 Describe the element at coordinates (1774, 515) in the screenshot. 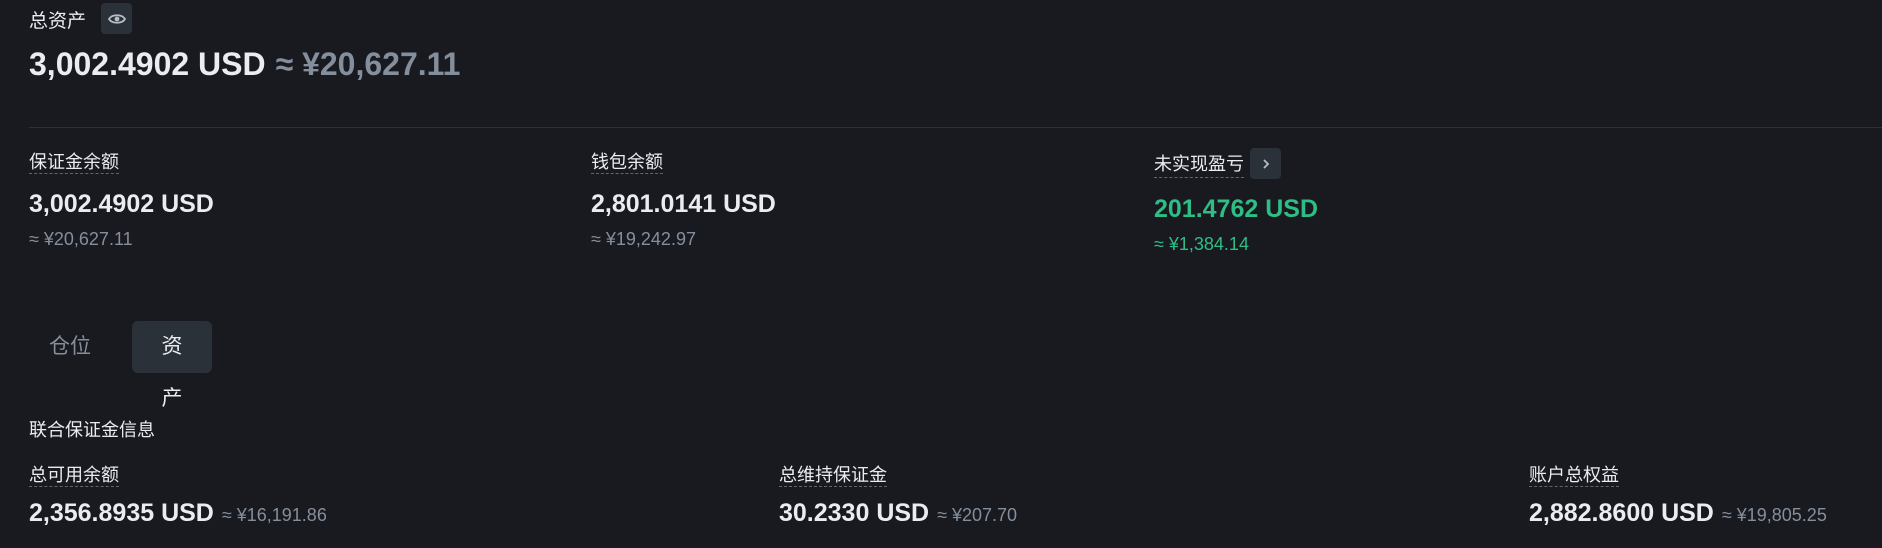

I see `account-equity-cny: ≈ ¥19,805.25` at that location.